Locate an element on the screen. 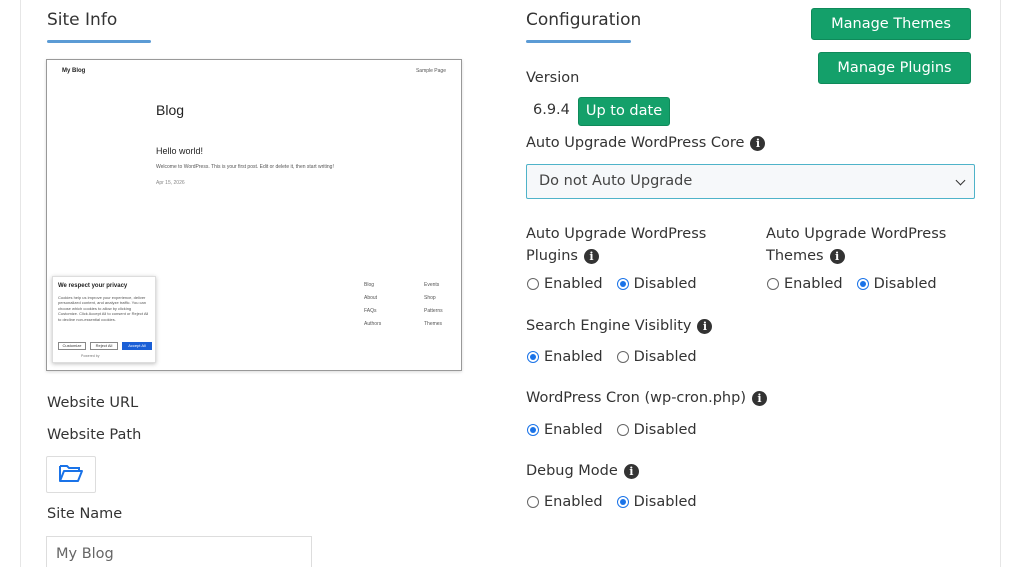 The image size is (1024, 567). preview-footer-link: Events is located at coordinates (432, 285).